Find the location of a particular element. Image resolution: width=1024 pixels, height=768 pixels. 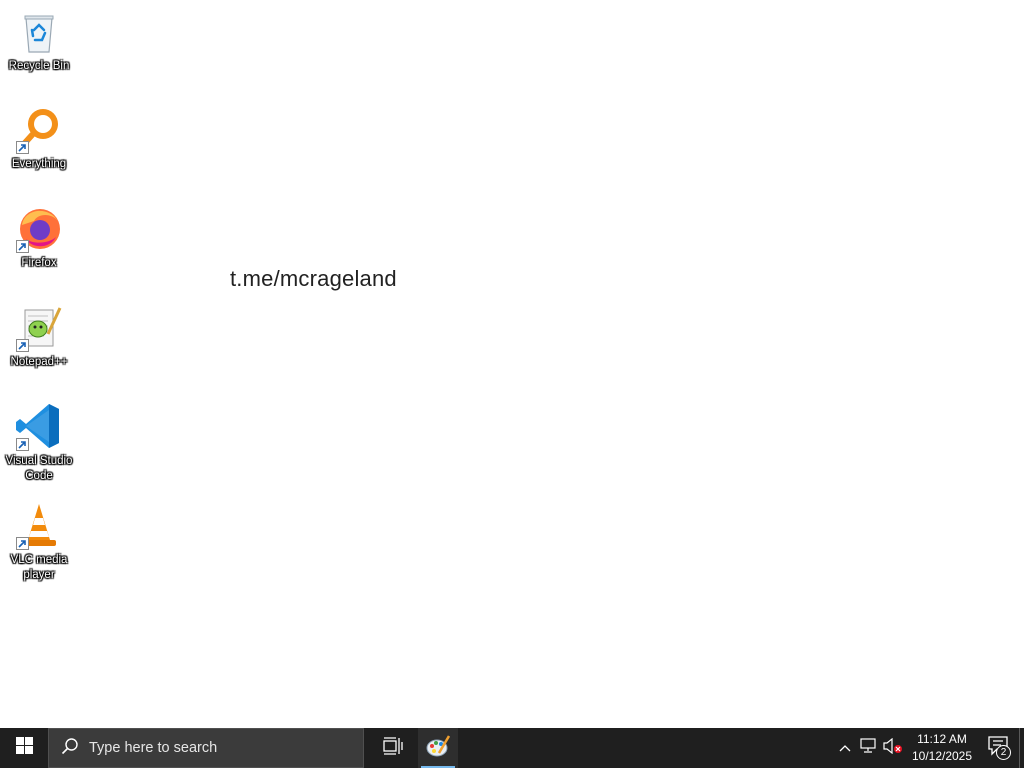

desktop-icon-everything: Everything is located at coordinates (39, 138).